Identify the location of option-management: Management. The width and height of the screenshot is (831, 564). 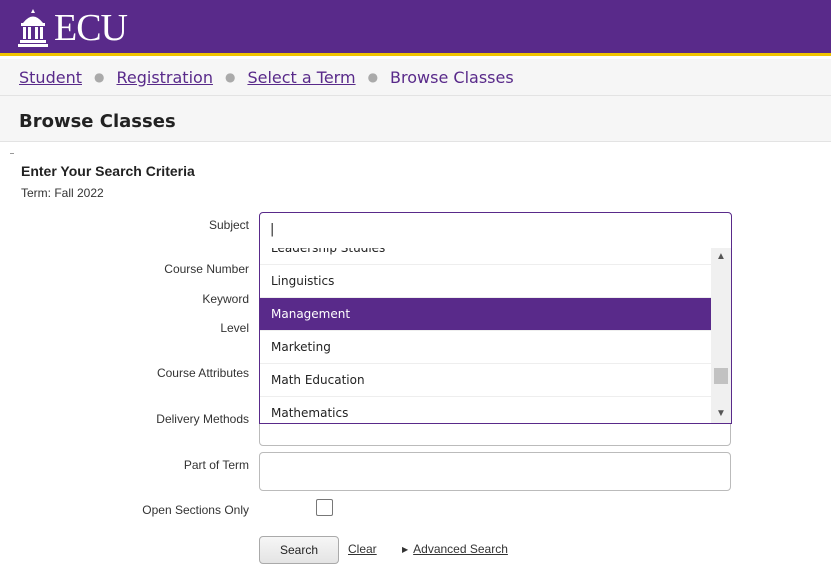
(486, 314).